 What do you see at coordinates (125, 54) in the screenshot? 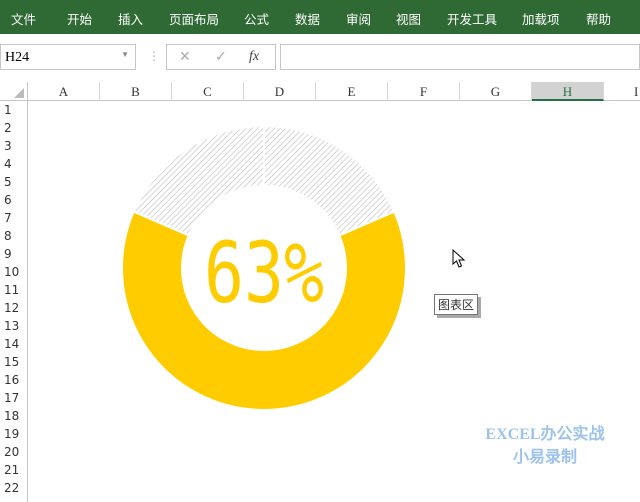
I see `chevron-down-icon: ▼` at bounding box center [125, 54].